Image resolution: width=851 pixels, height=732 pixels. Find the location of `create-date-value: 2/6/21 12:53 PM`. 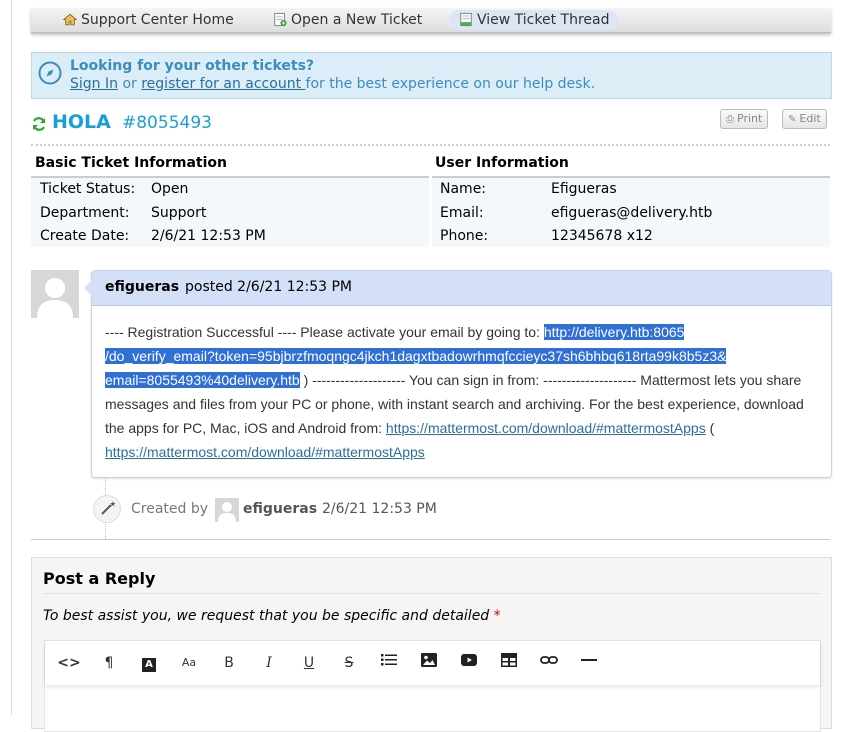

create-date-value: 2/6/21 12:53 PM is located at coordinates (208, 236).